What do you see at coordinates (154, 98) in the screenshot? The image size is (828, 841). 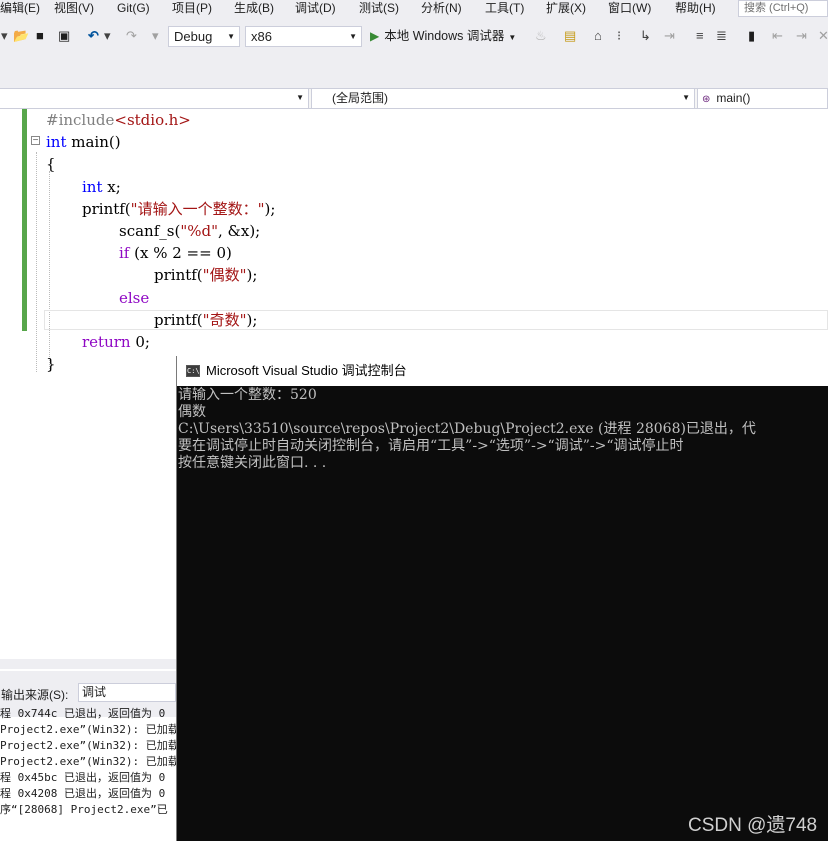 I see `project-select: ▼` at bounding box center [154, 98].